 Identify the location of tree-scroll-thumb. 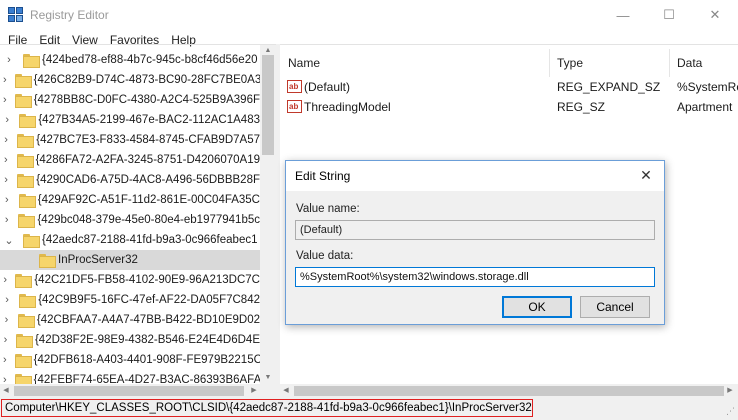
(268, 105).